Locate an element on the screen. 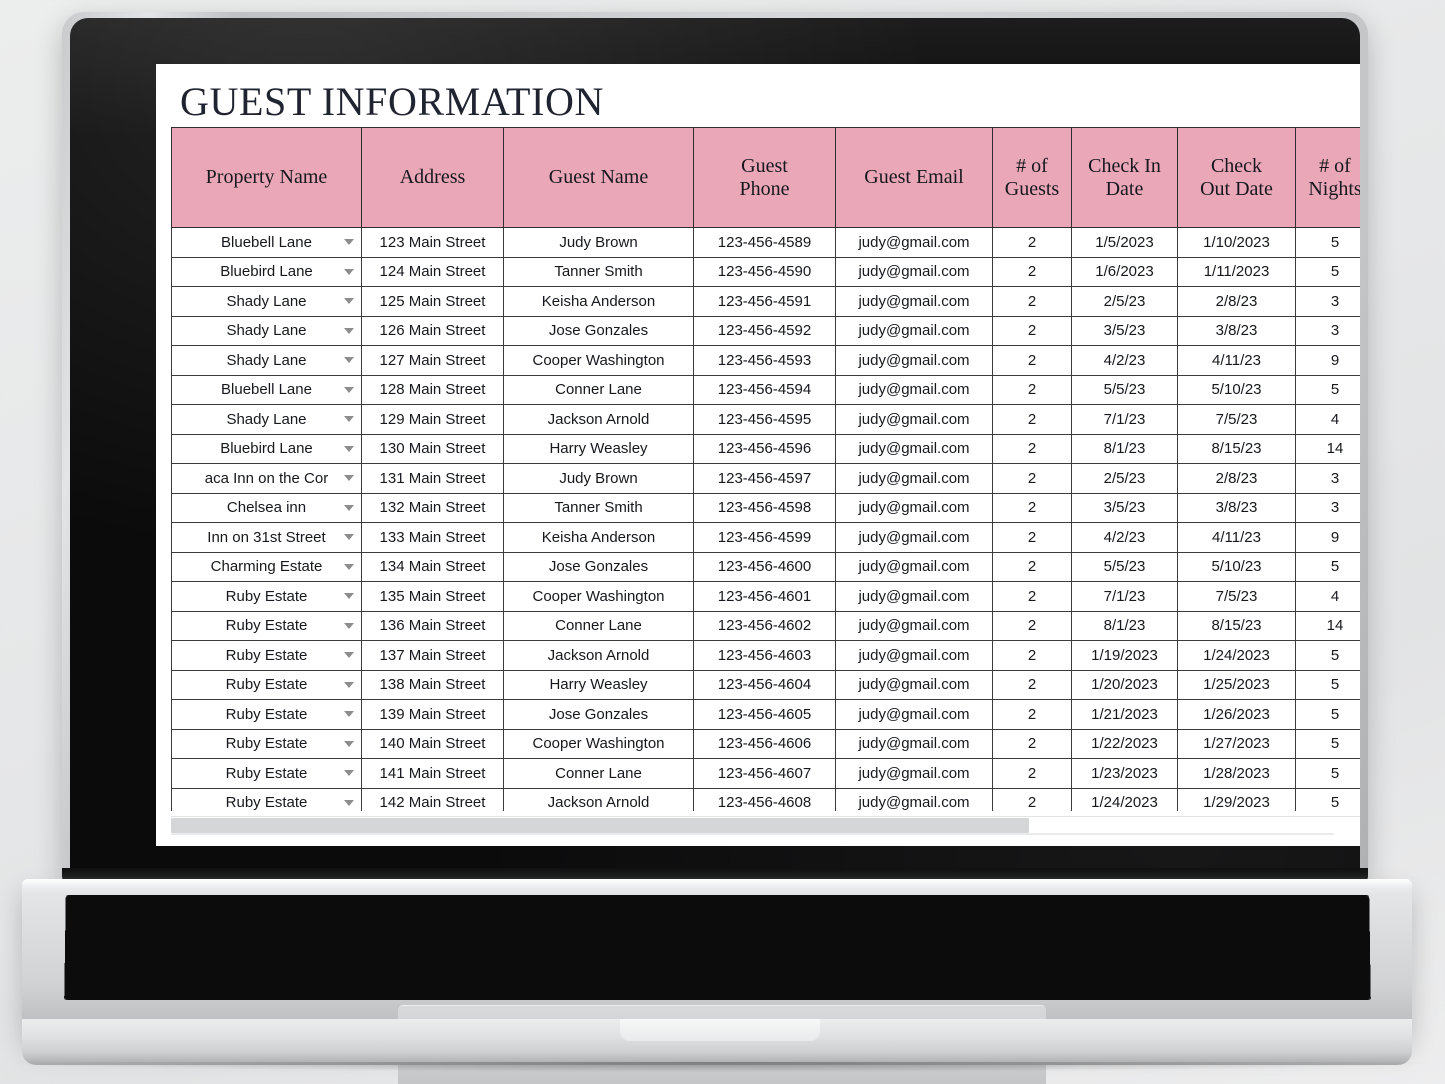  cell-property_name: Shady Lane is located at coordinates (266, 301).